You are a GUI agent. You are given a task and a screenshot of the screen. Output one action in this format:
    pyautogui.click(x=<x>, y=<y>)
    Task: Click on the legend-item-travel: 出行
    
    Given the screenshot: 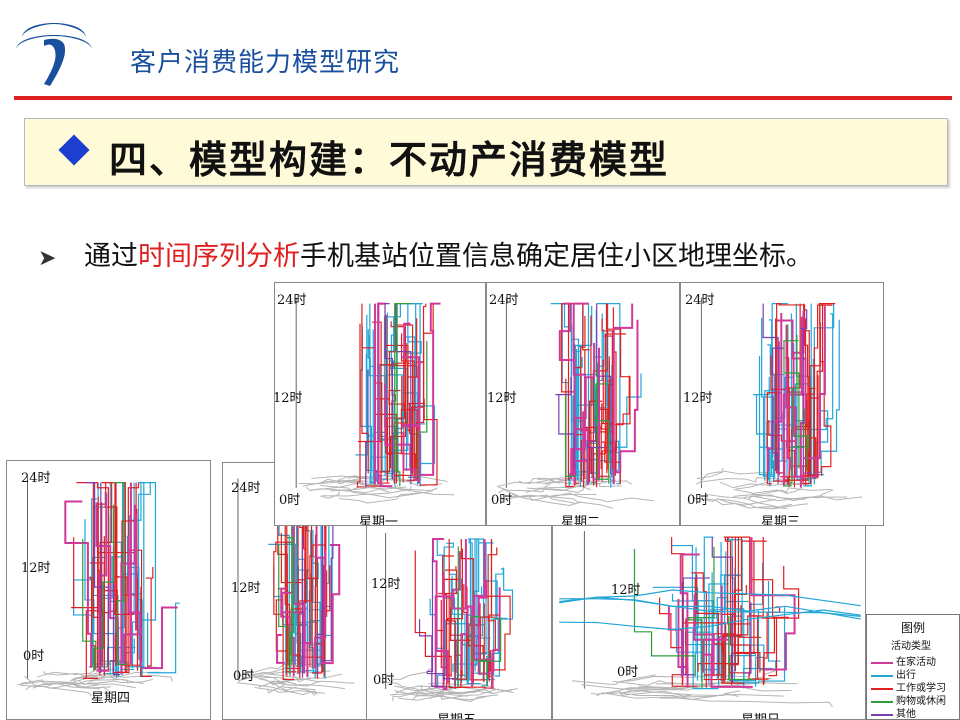 What is the action you would take?
    pyautogui.click(x=893, y=673)
    